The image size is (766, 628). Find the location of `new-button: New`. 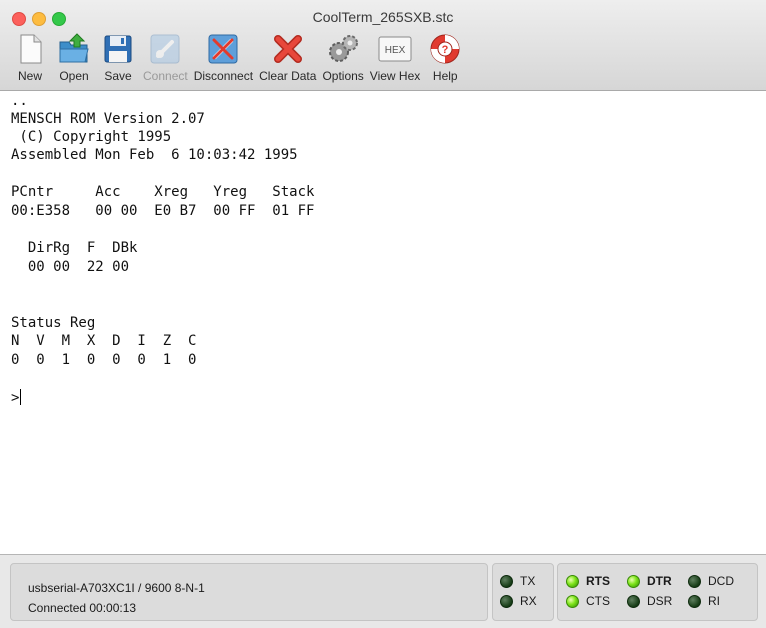

new-button: New is located at coordinates (30, 60).